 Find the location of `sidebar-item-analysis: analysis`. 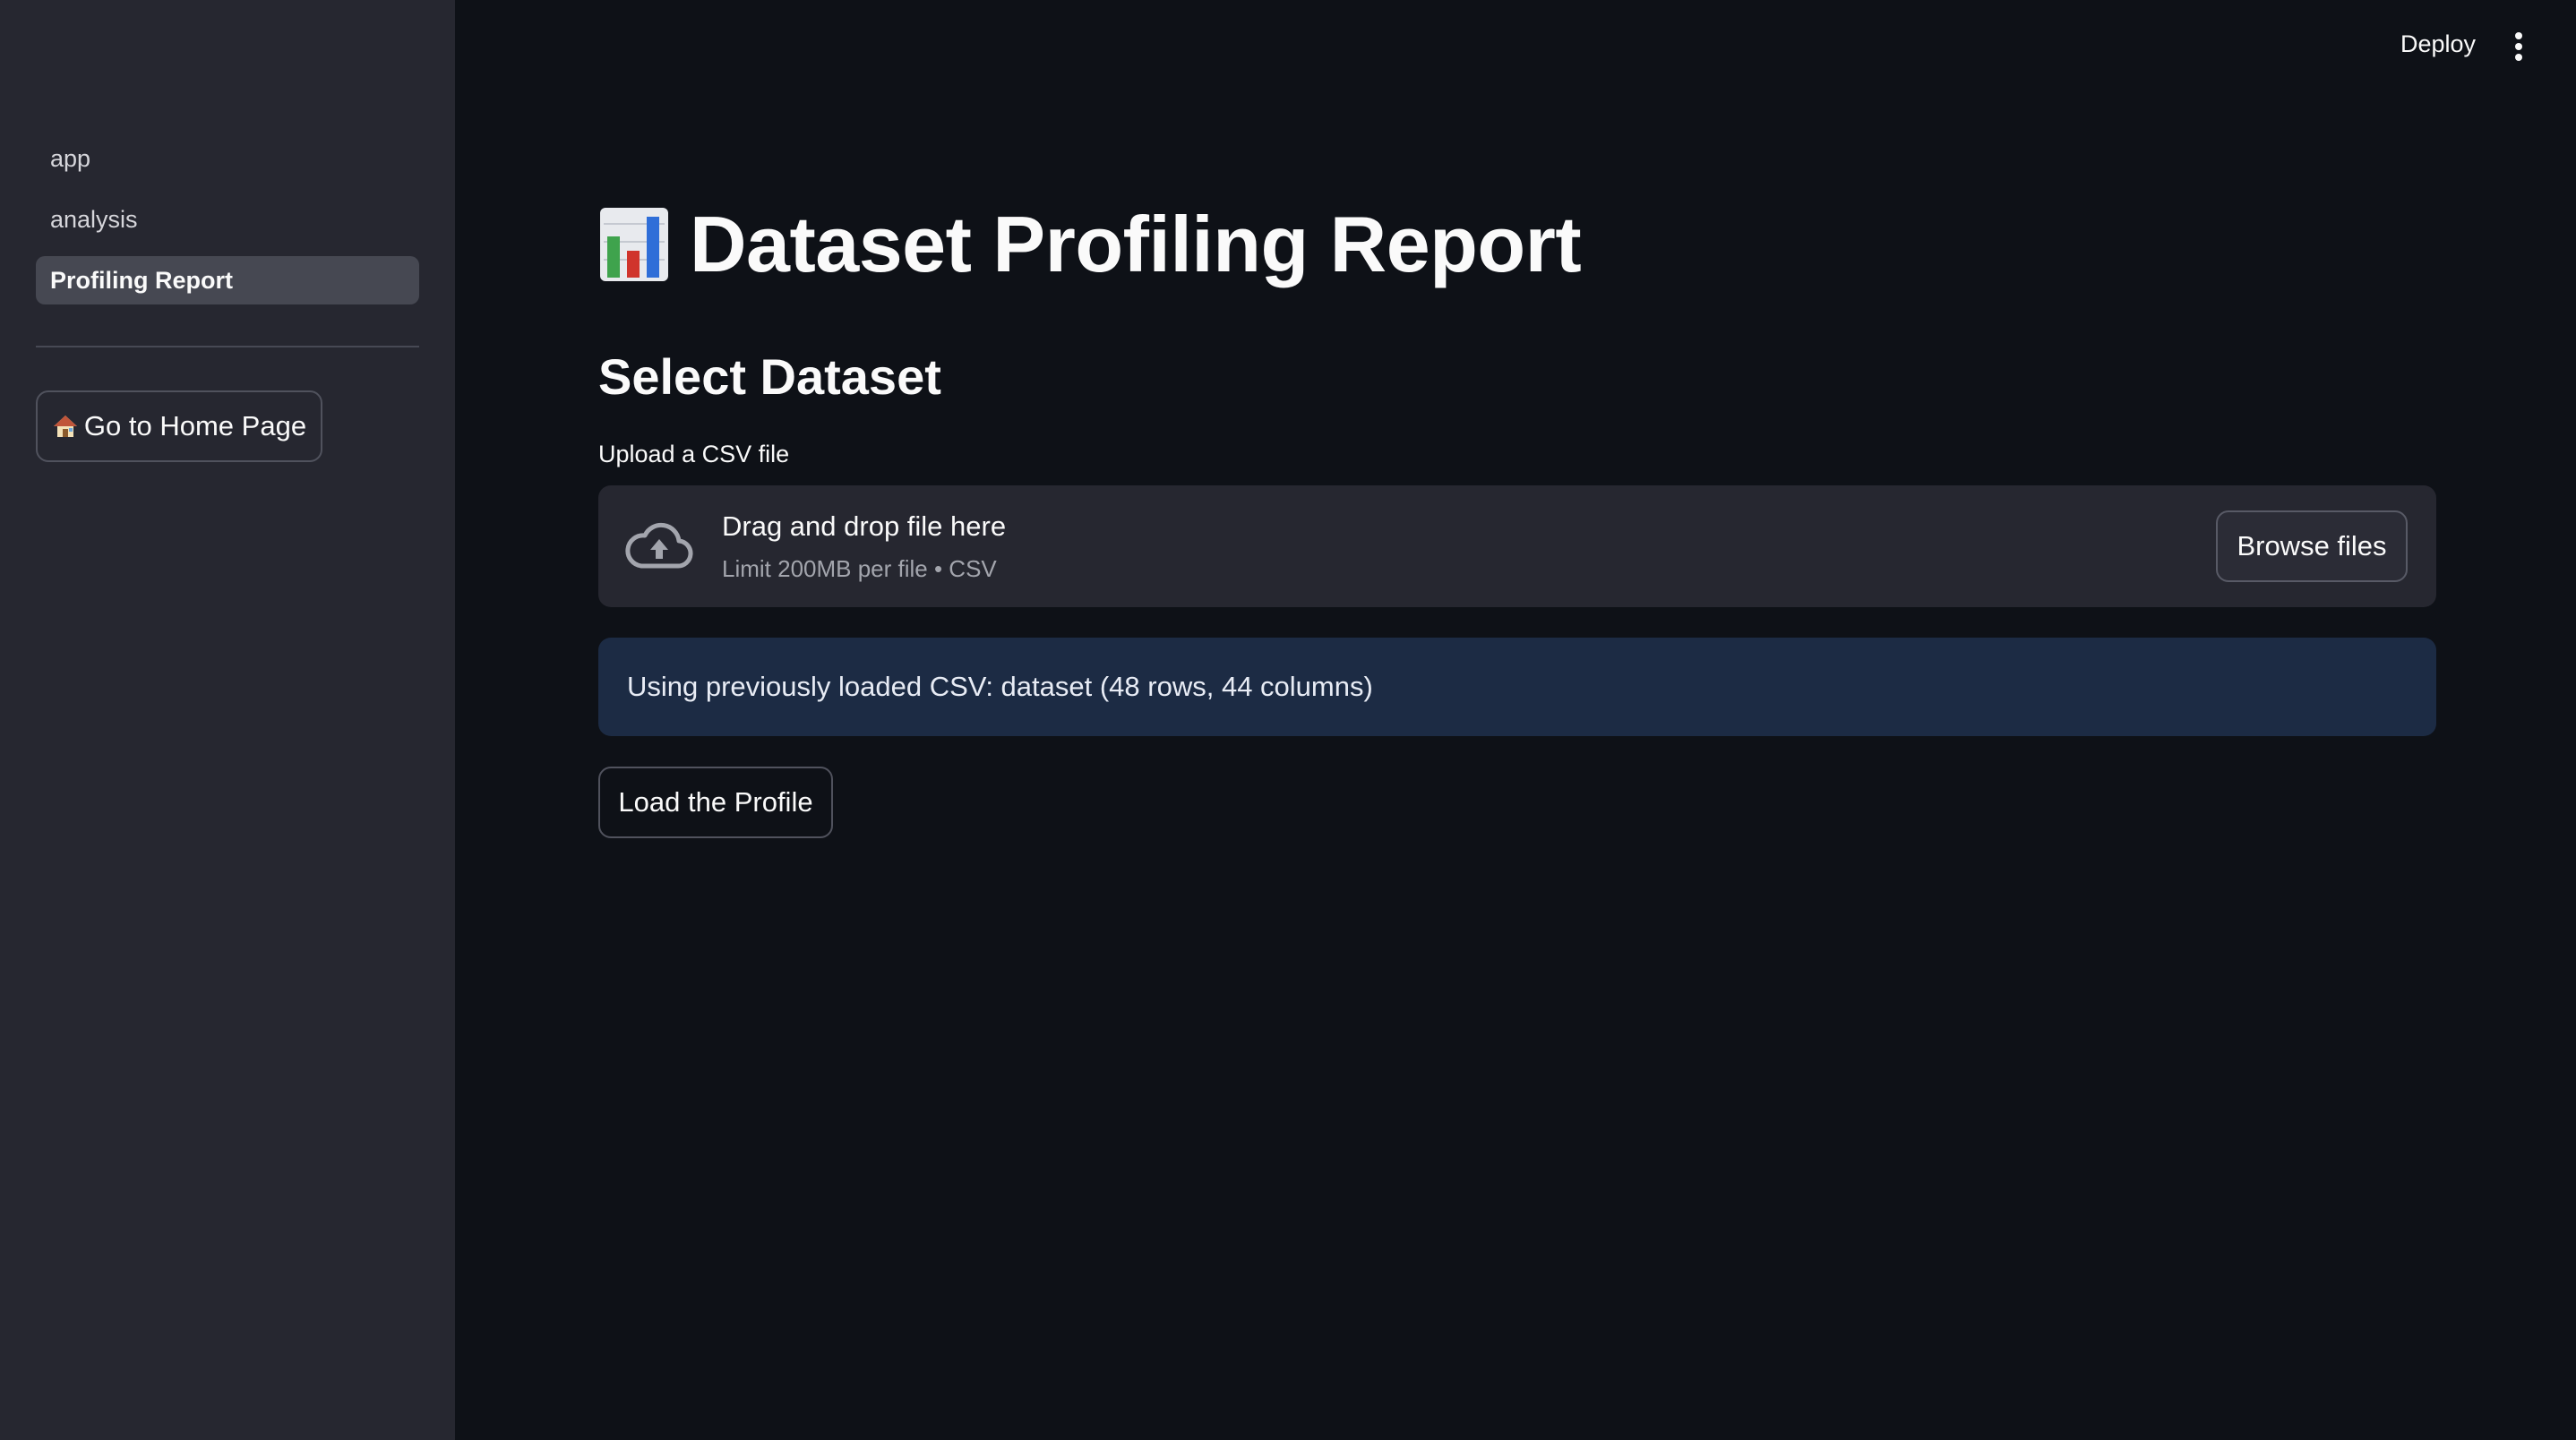

sidebar-item-analysis: analysis is located at coordinates (227, 220).